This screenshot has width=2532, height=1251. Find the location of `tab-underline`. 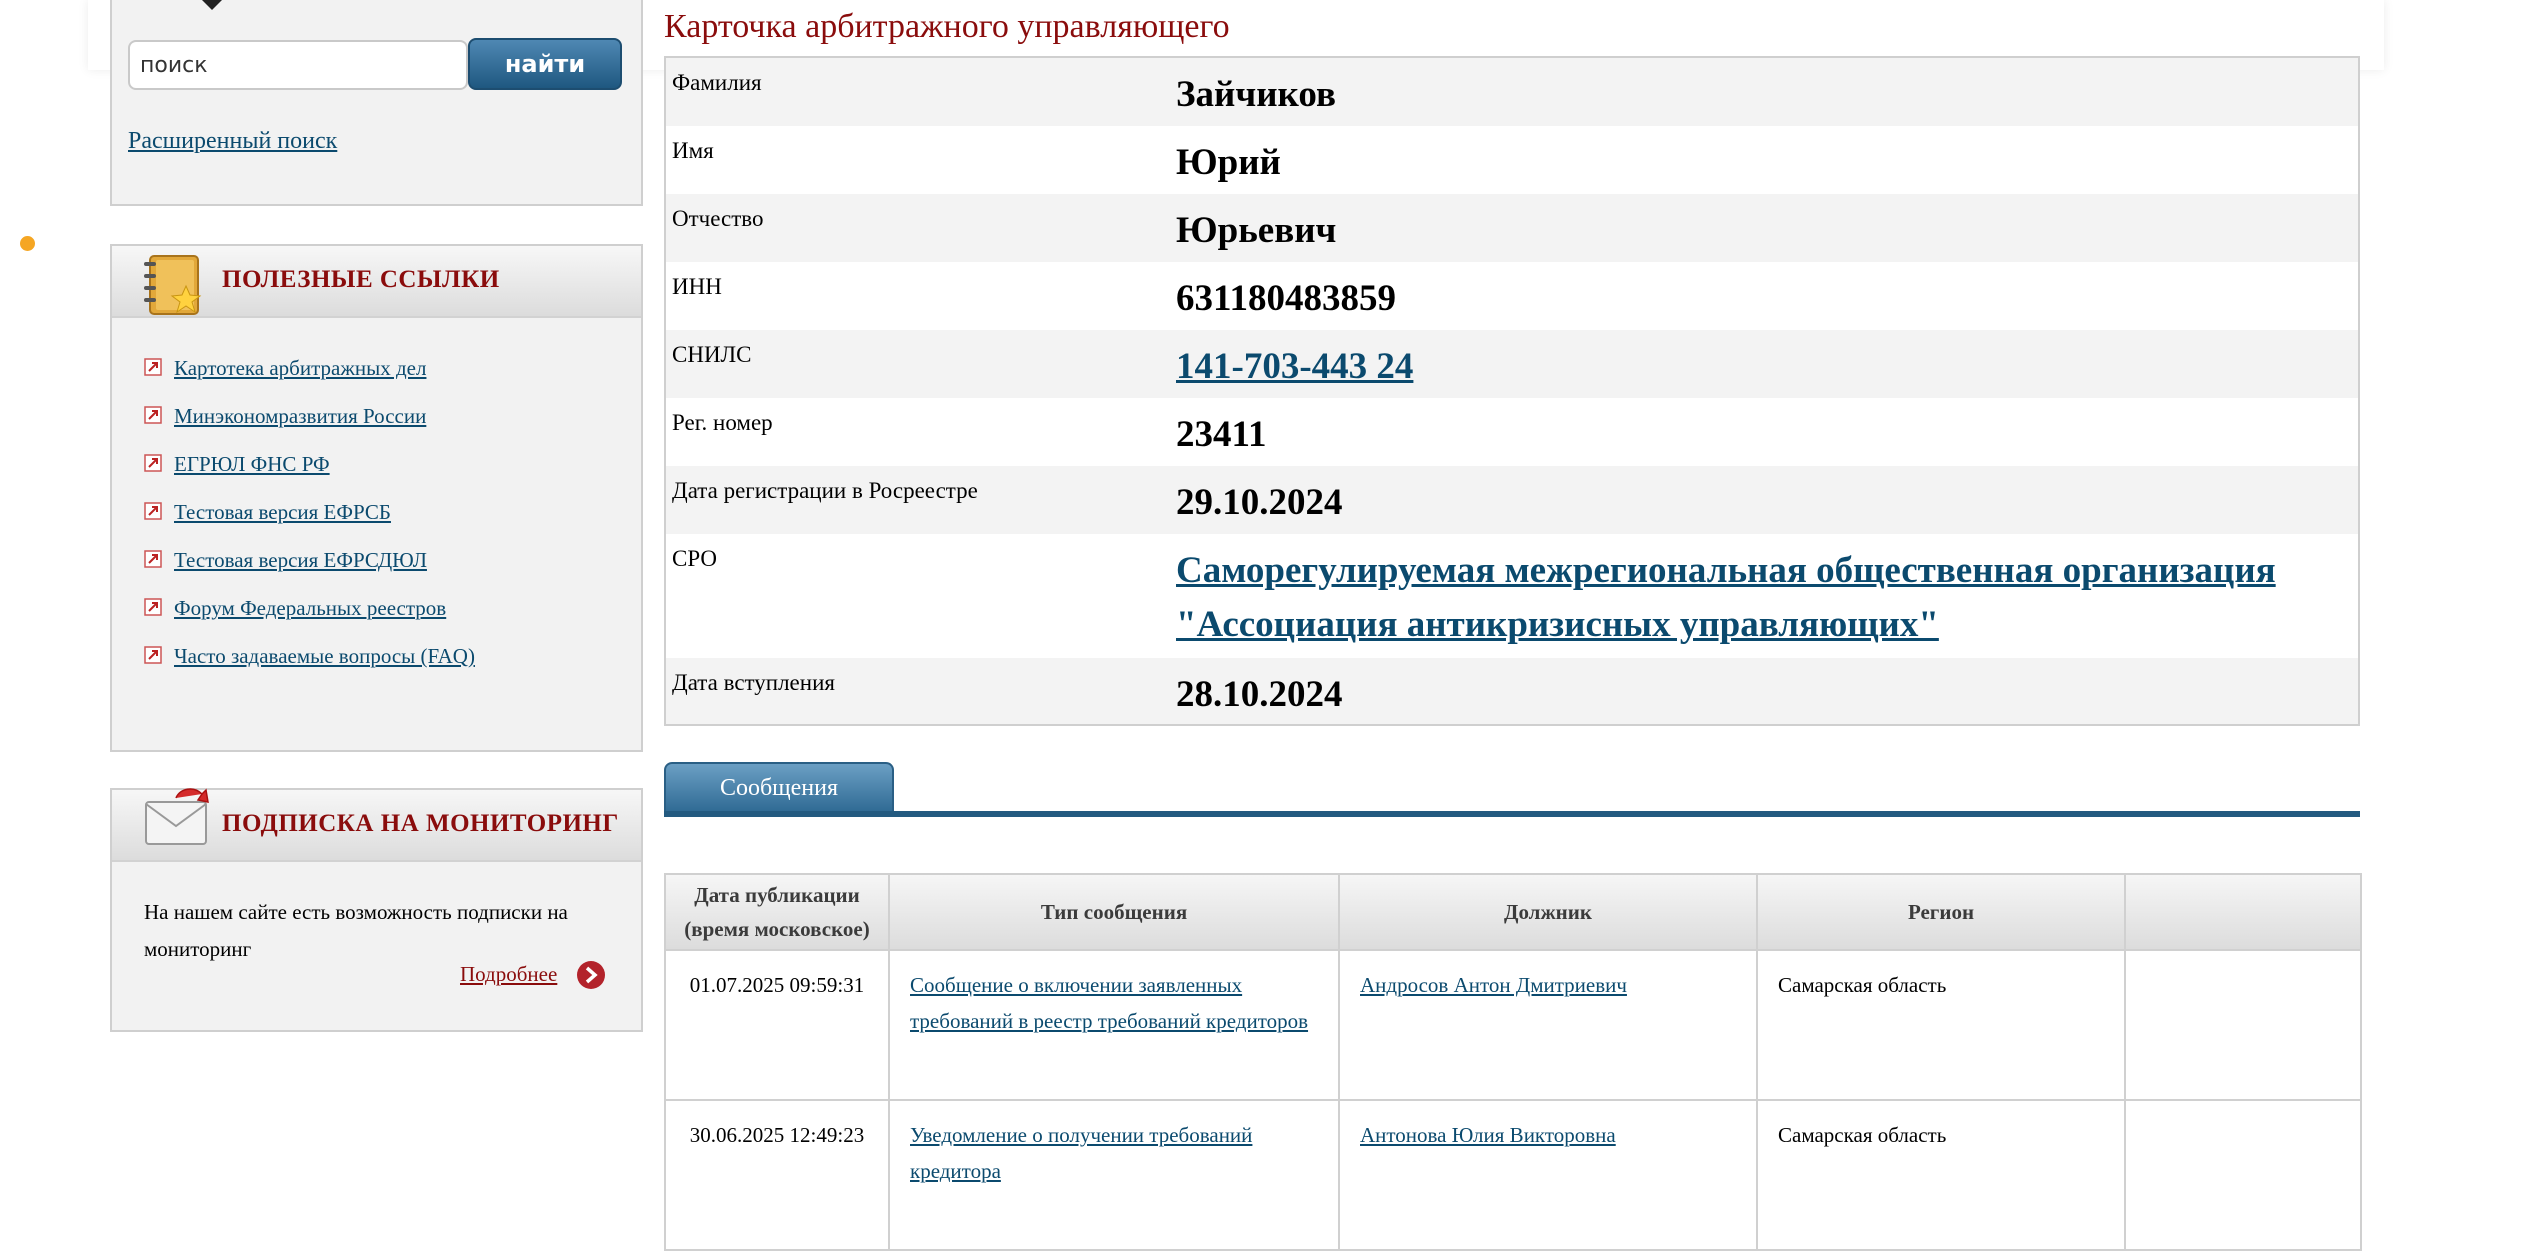

tab-underline is located at coordinates (1512, 814).